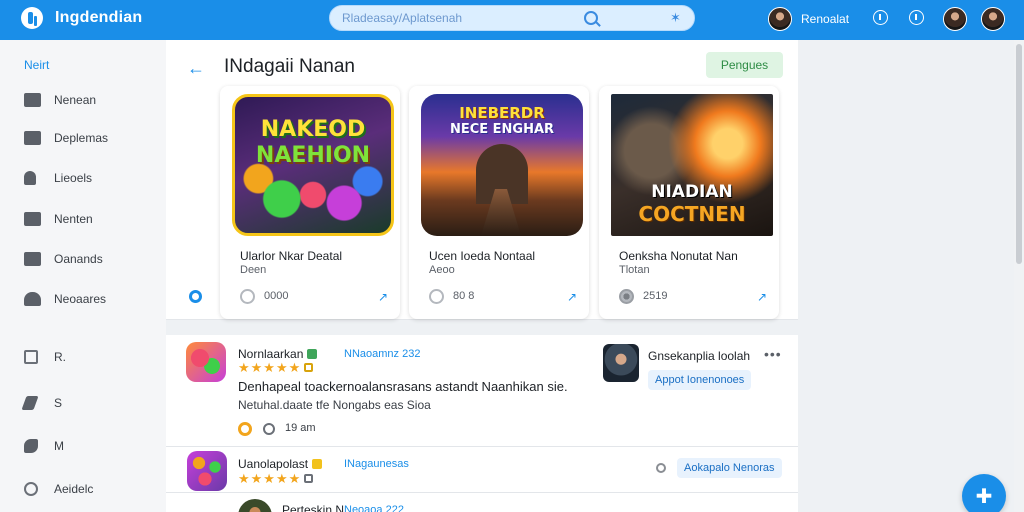 The image size is (1024, 512). Describe the element at coordinates (464, 296) in the screenshot. I see `like-count: 80 8` at that location.